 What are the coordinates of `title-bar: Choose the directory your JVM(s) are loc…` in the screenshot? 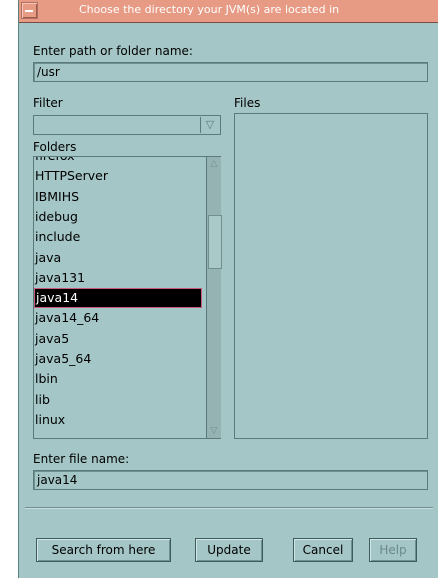 It's located at (228, 11).